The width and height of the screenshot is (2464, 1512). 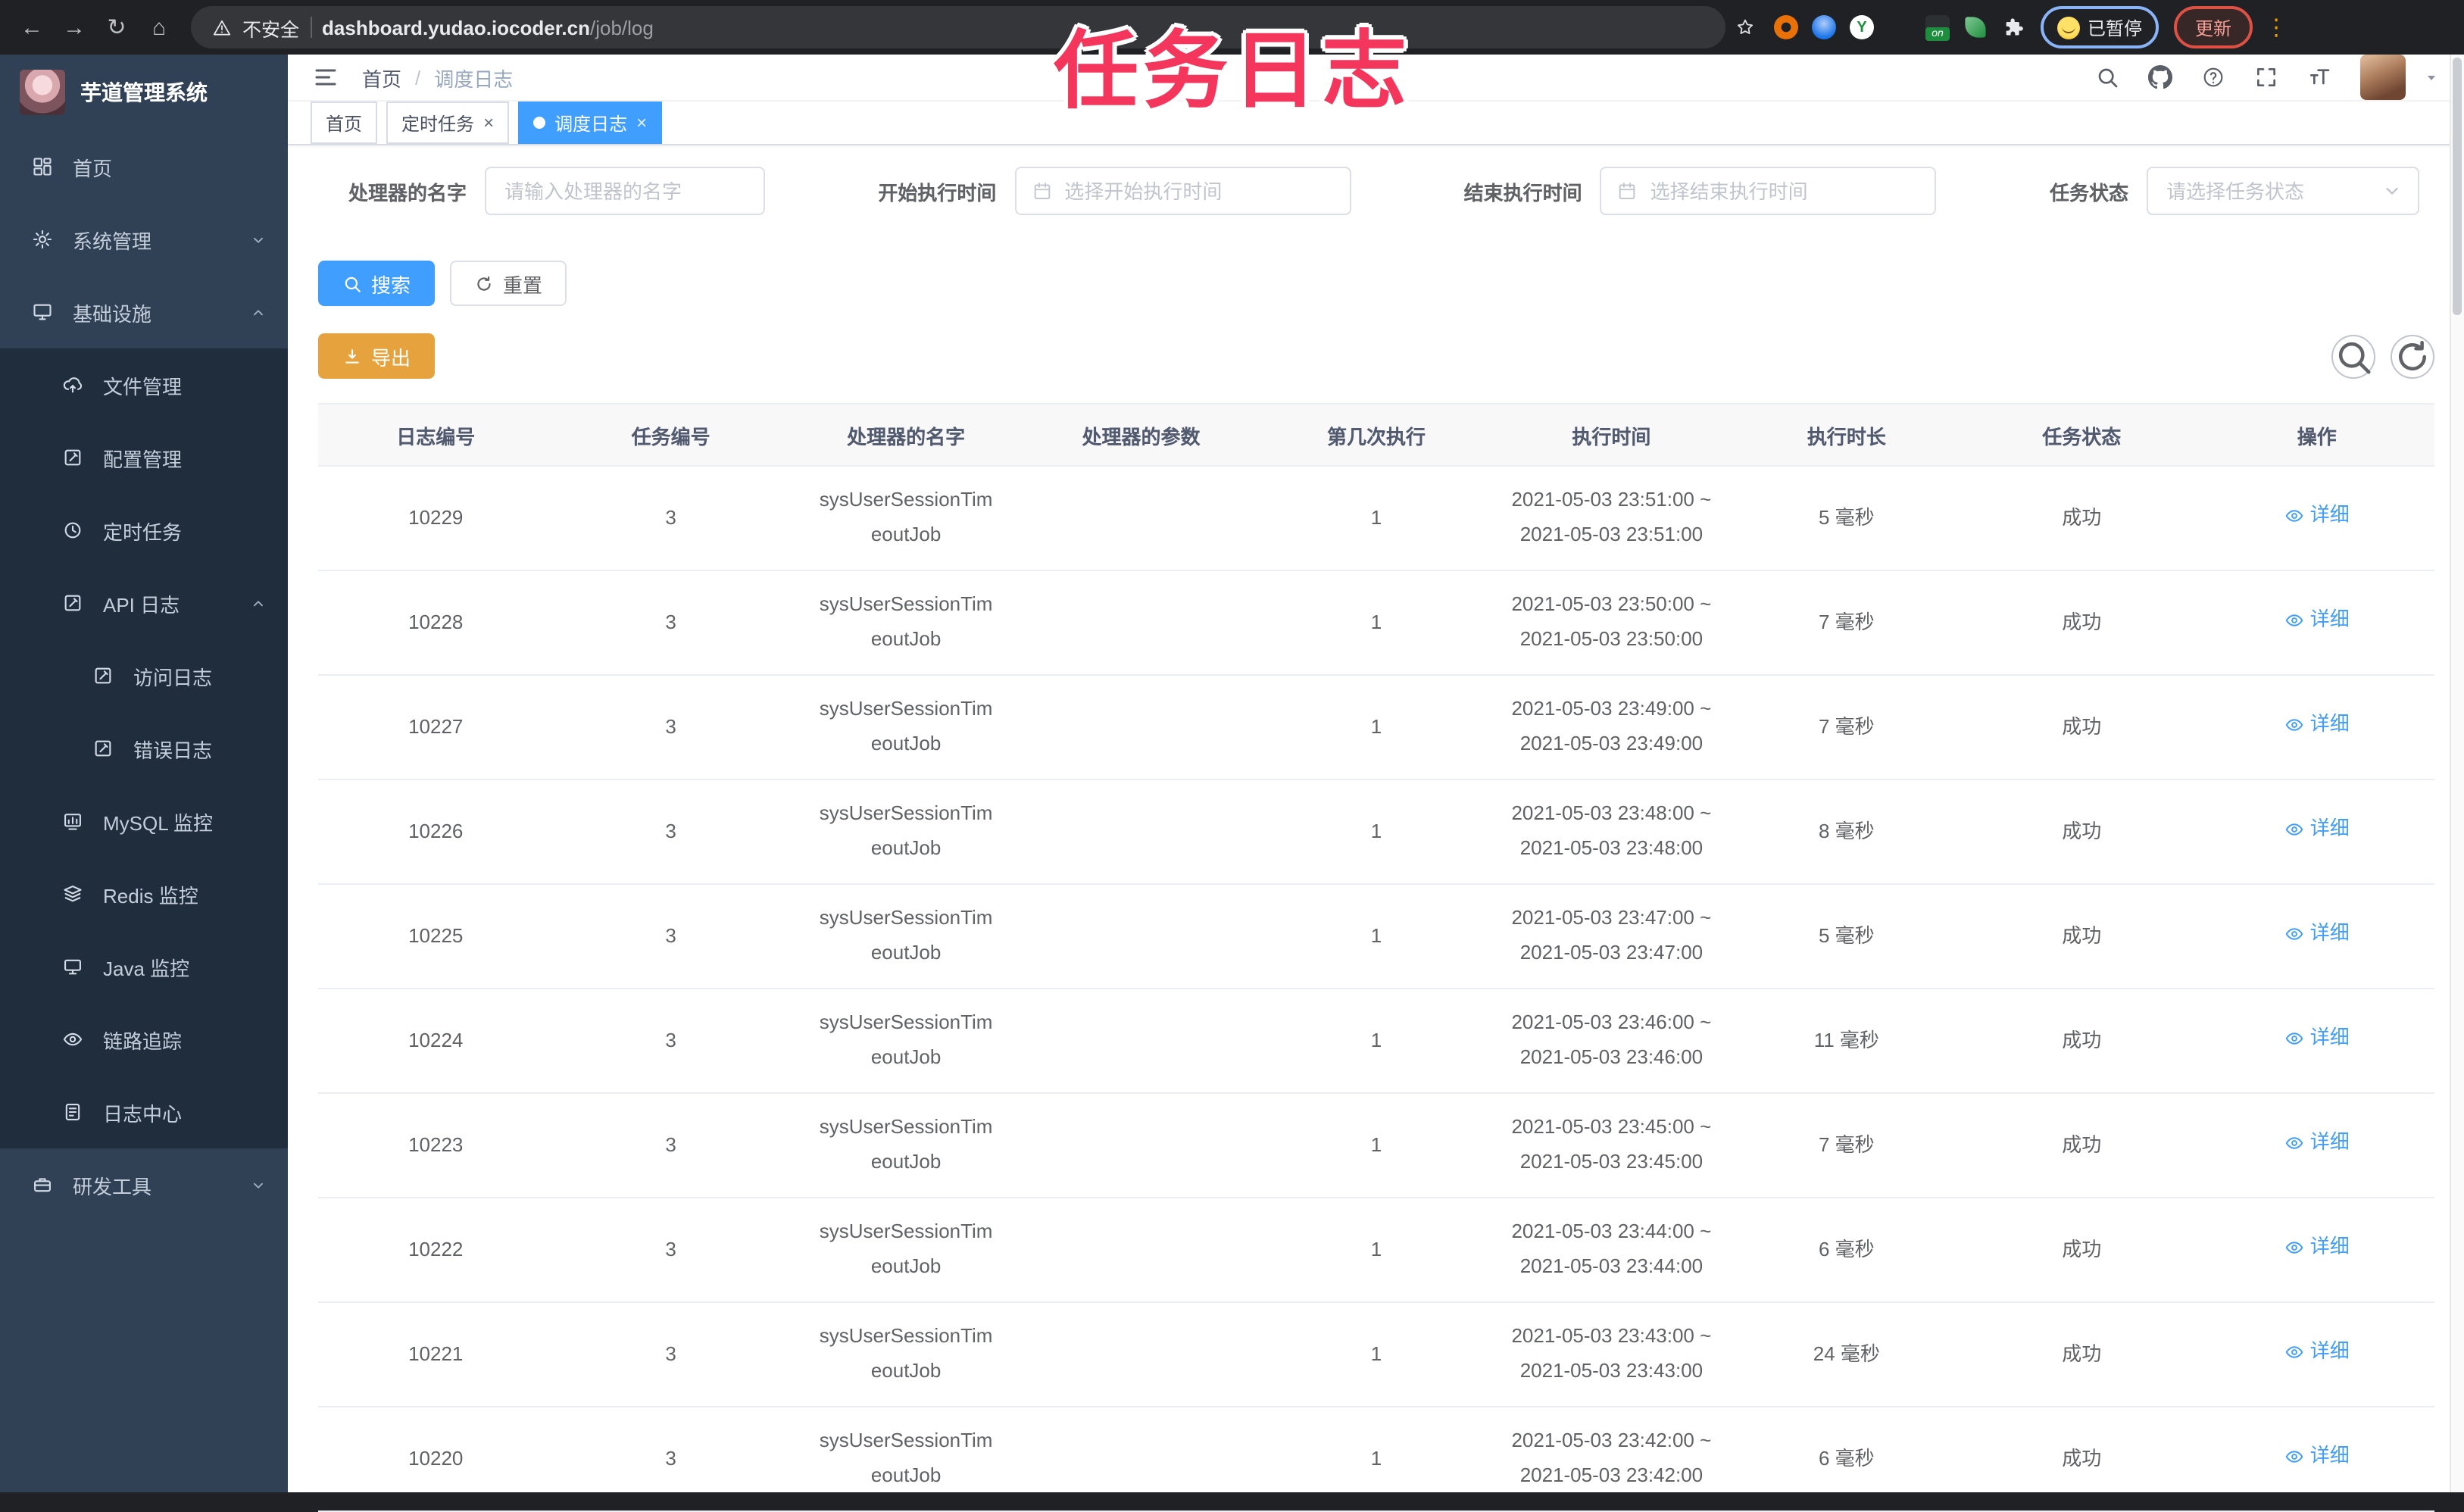 I want to click on fullscreen-icon, so click(x=2266, y=77).